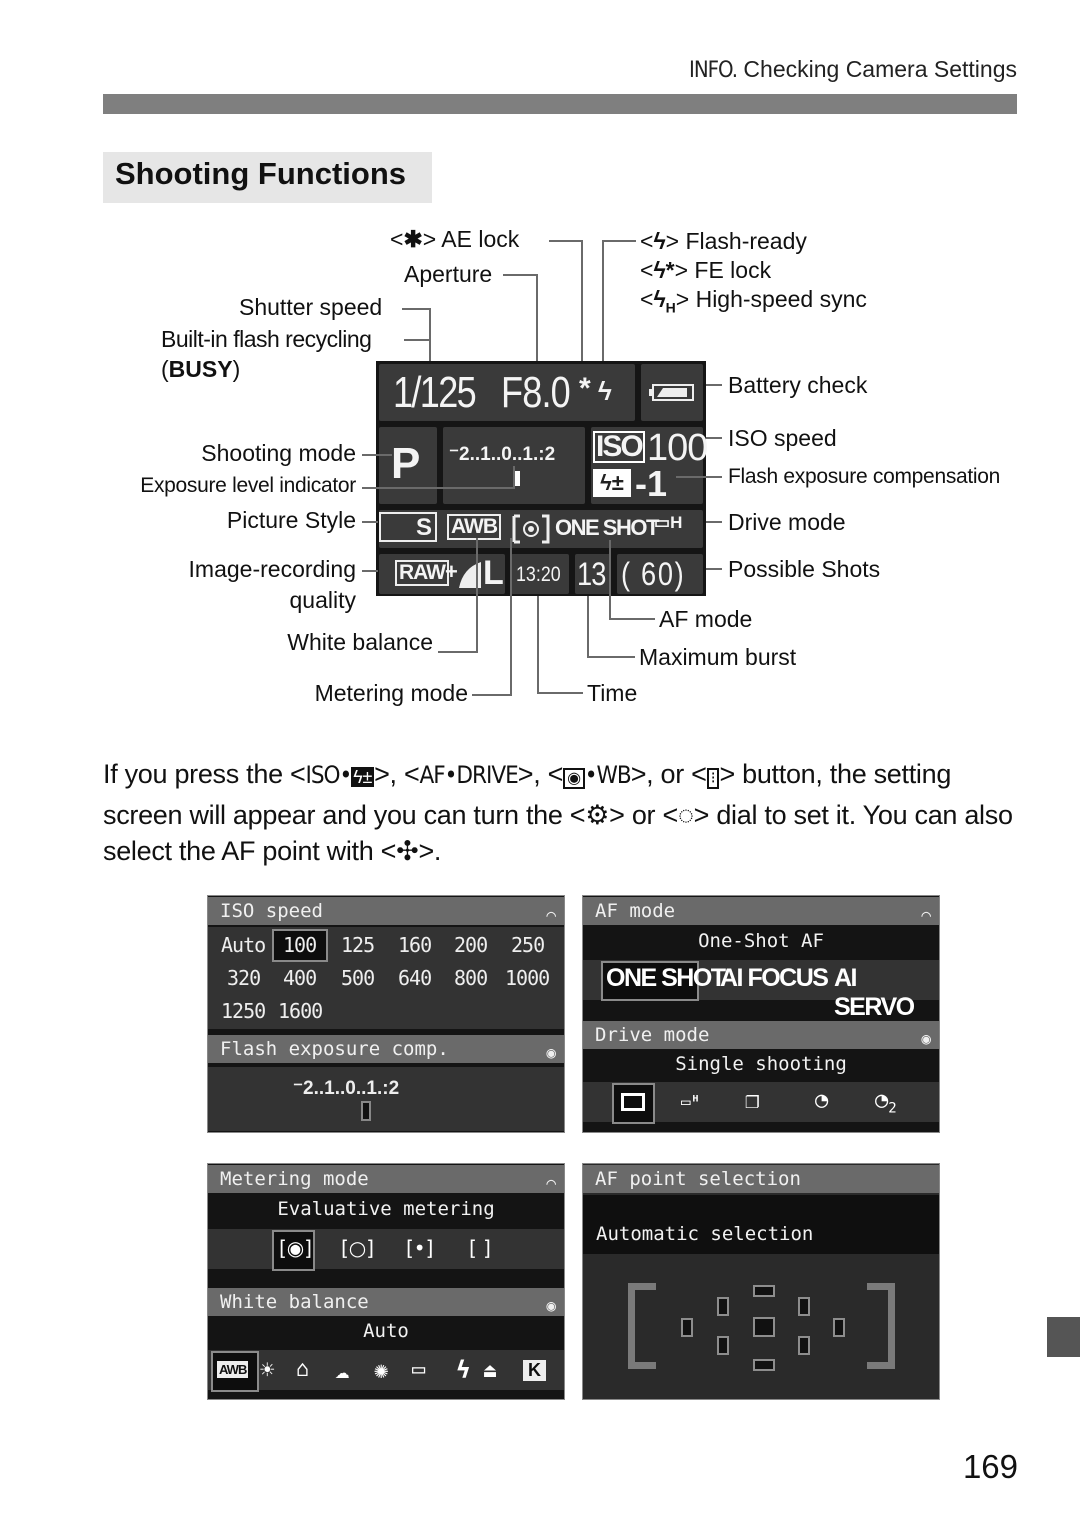 The image size is (1080, 1521). What do you see at coordinates (633, 1102) in the screenshot?
I see `single-shooting-icon` at bounding box center [633, 1102].